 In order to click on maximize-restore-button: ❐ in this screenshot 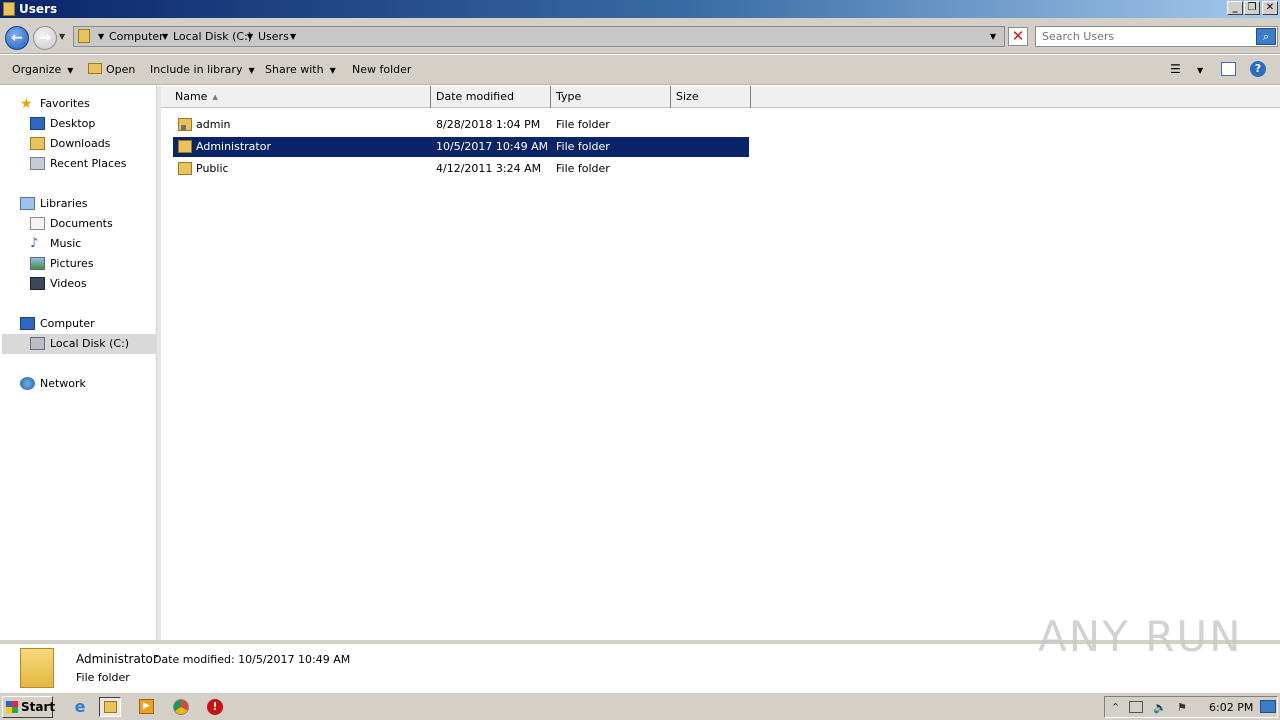, I will do `click(1252, 8)`.